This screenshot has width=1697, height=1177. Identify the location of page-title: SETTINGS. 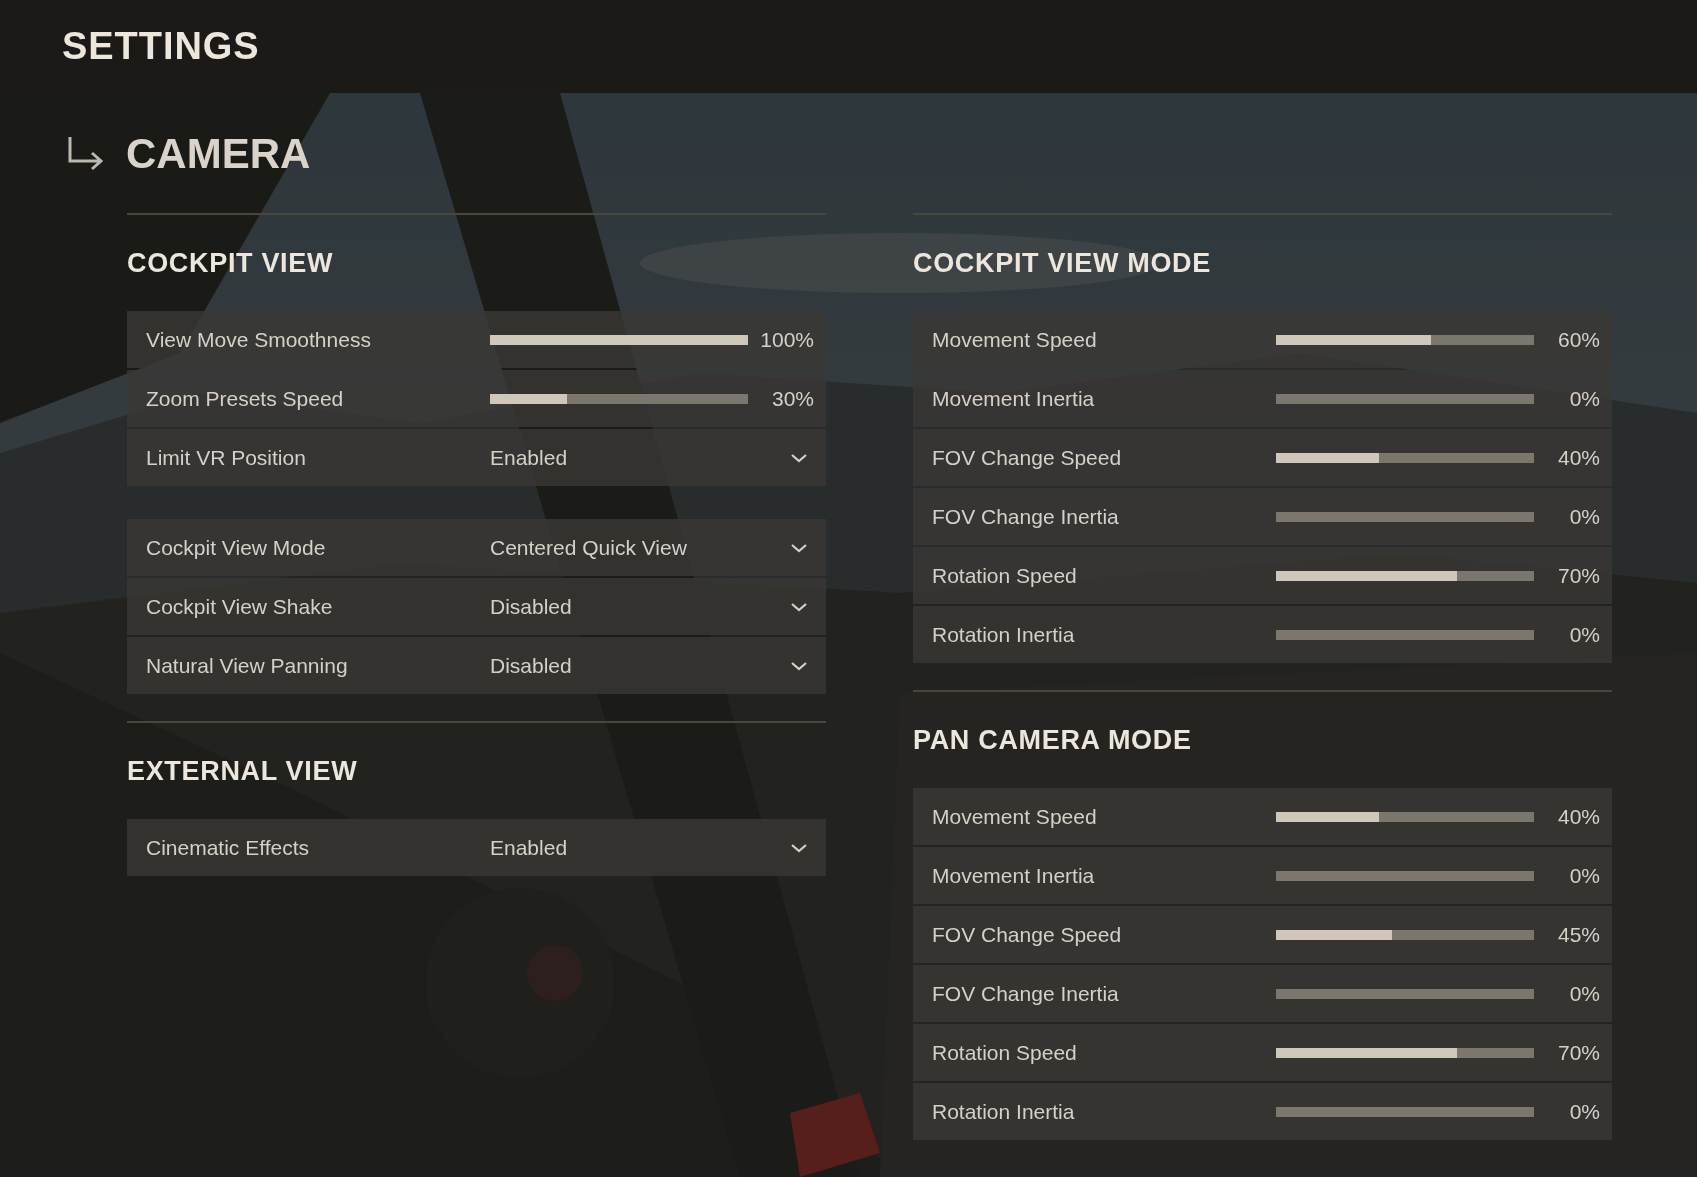
(161, 46).